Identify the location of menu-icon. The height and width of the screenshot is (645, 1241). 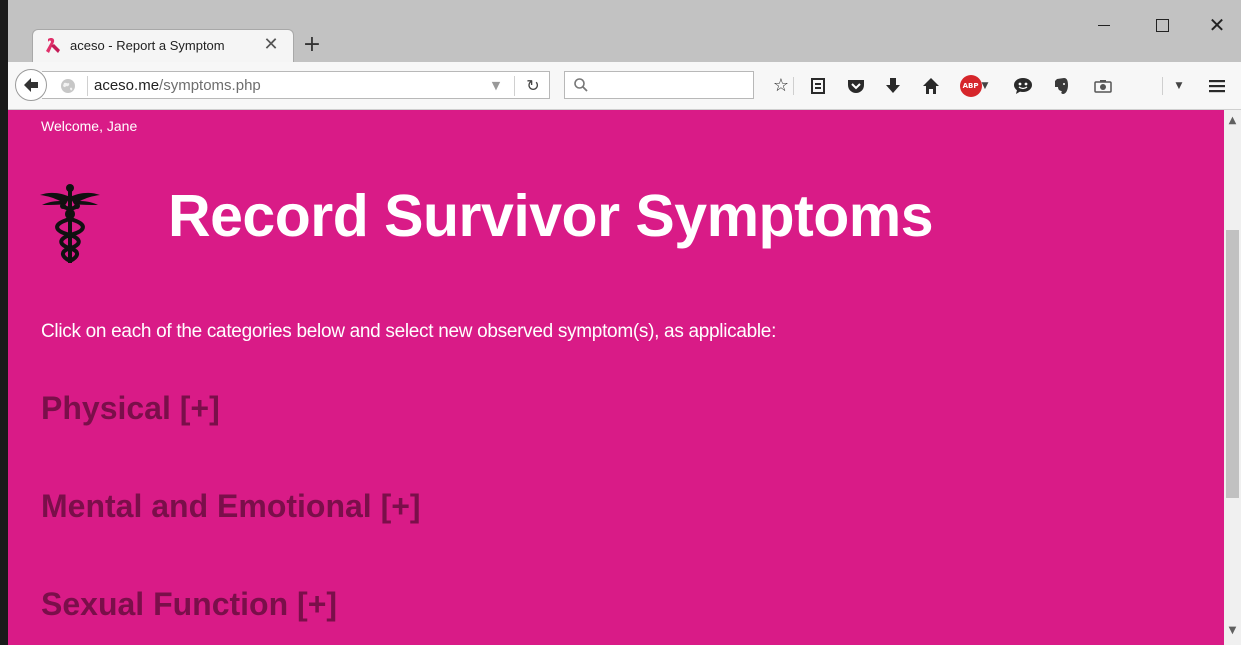
(1217, 86).